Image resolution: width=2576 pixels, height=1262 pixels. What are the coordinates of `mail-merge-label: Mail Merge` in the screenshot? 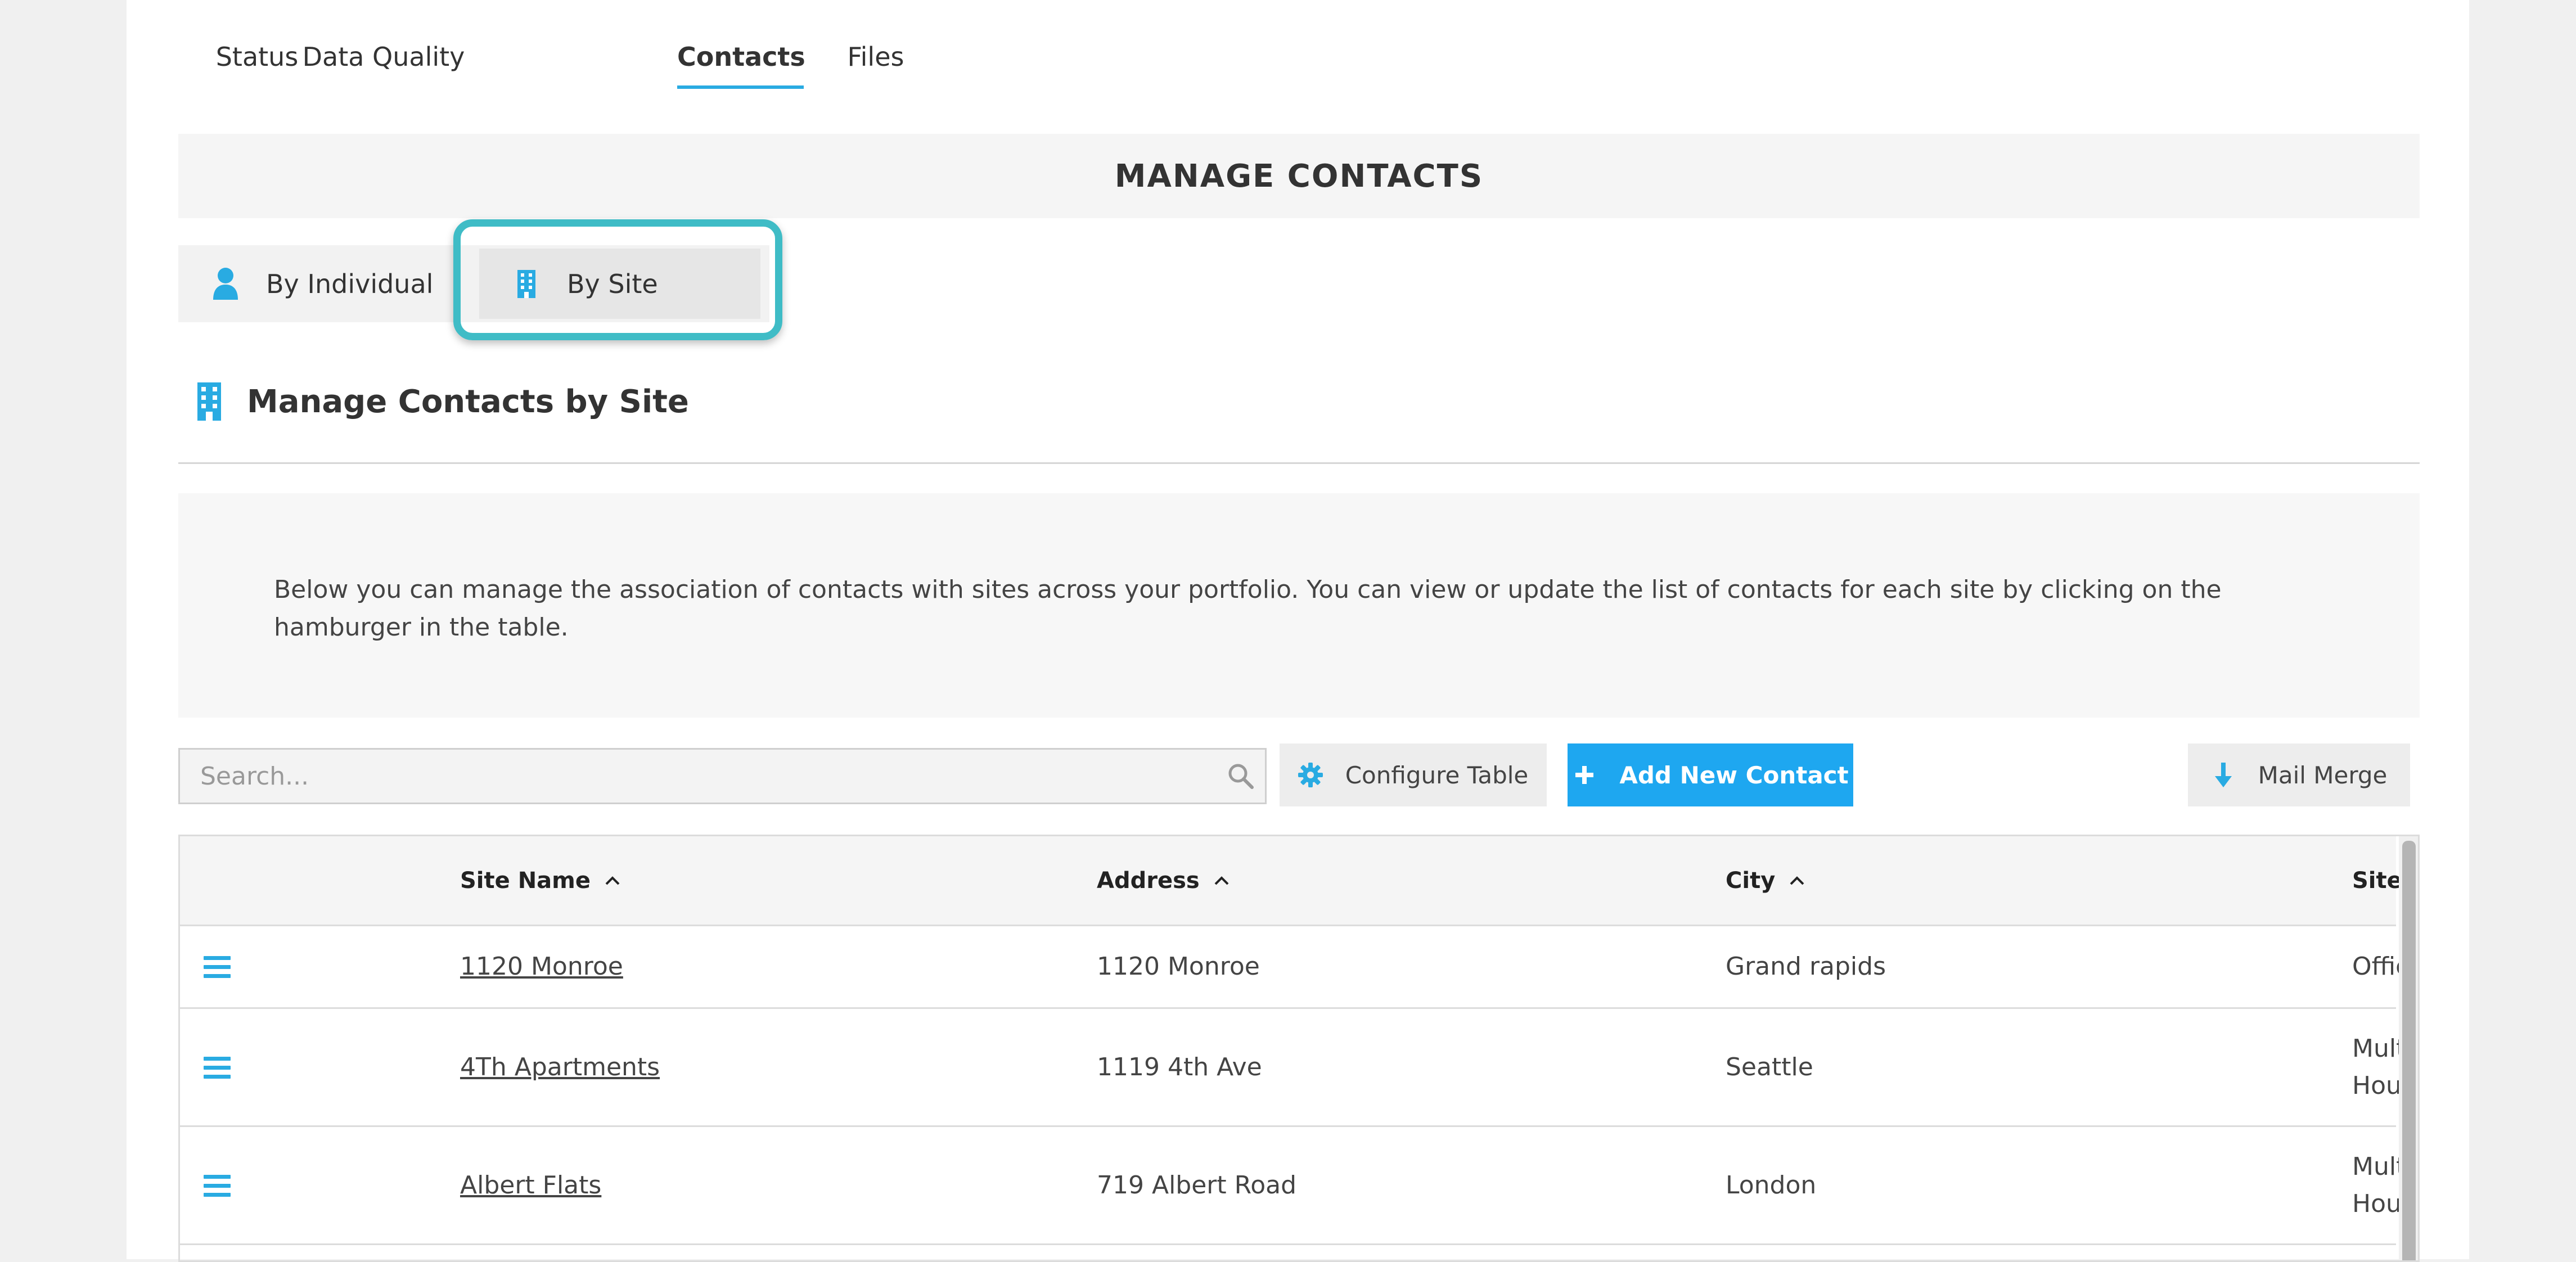 It's located at (2323, 775).